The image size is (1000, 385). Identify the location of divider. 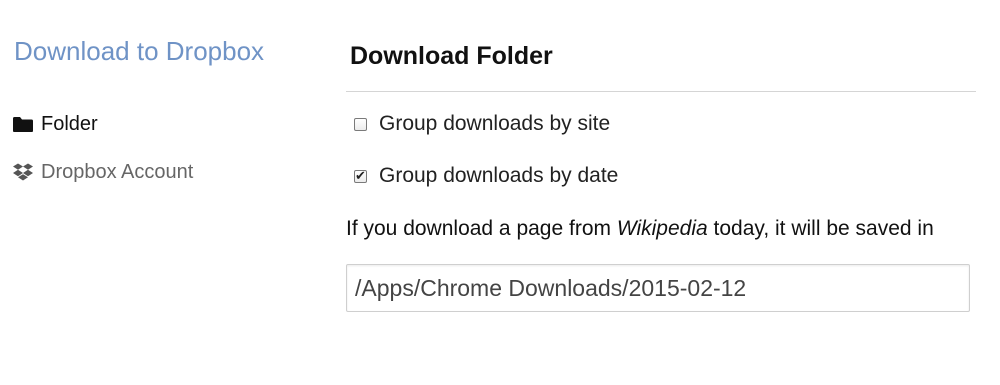
(661, 91).